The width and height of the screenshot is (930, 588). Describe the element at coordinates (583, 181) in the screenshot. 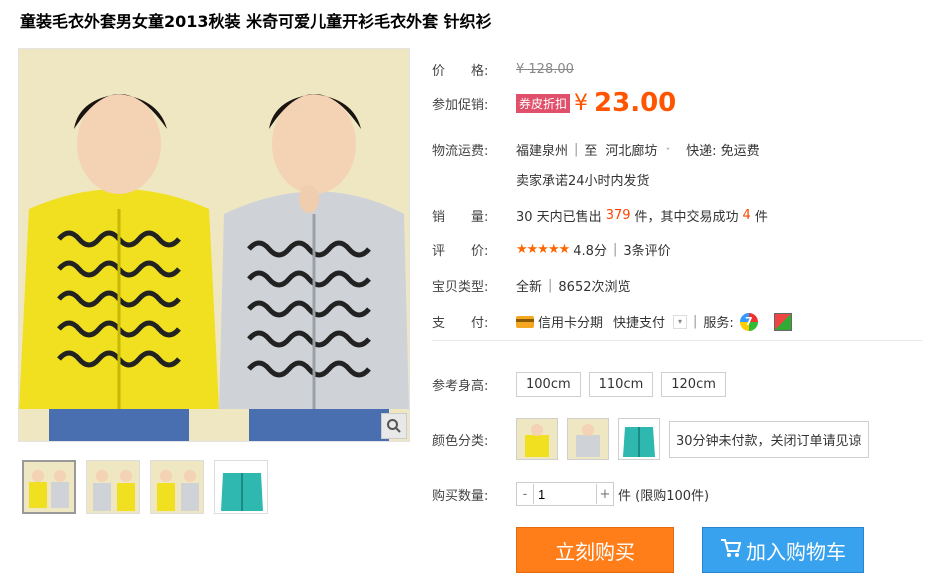

I see `ship-promise: 卖家承诺24小时内发货` at that location.